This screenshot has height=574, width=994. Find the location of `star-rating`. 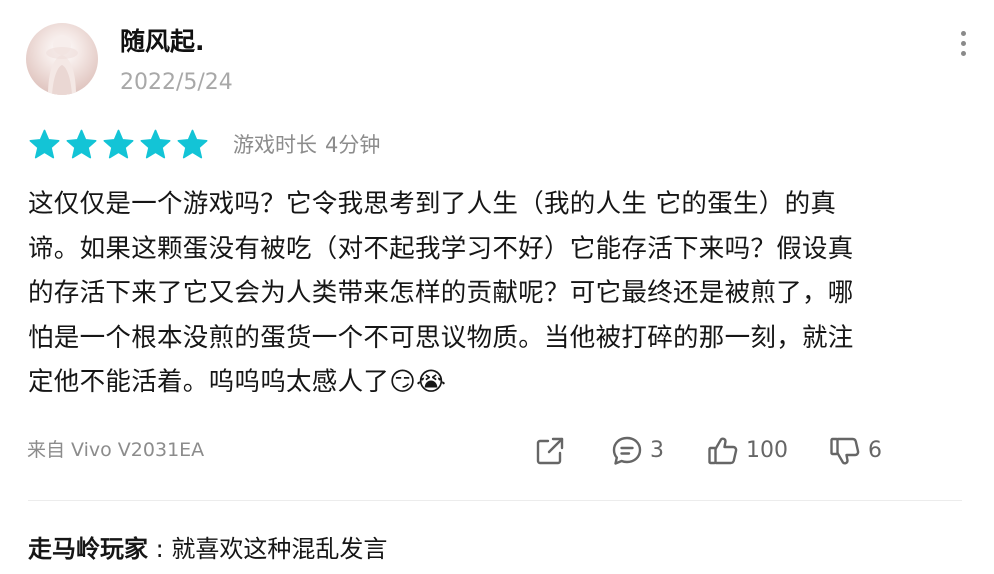

star-rating is located at coordinates (118, 144).